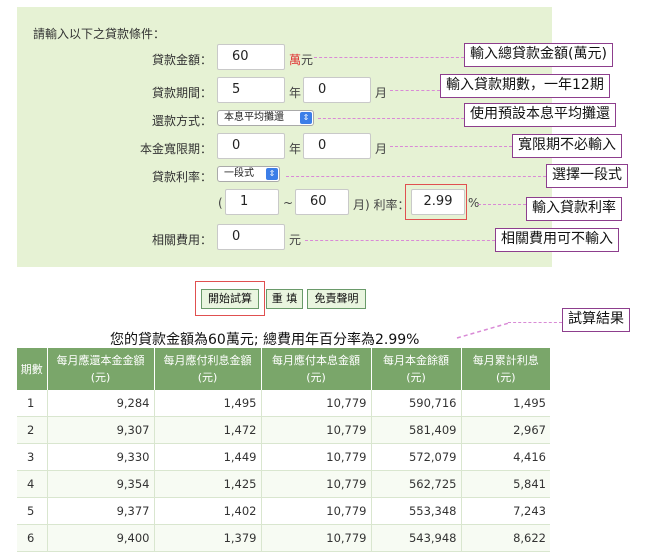 The width and height of the screenshot is (662, 552). What do you see at coordinates (265, 340) in the screenshot?
I see `result-summary: 您的貸款金額為60萬元; 總費用年百分率為2.99%` at bounding box center [265, 340].